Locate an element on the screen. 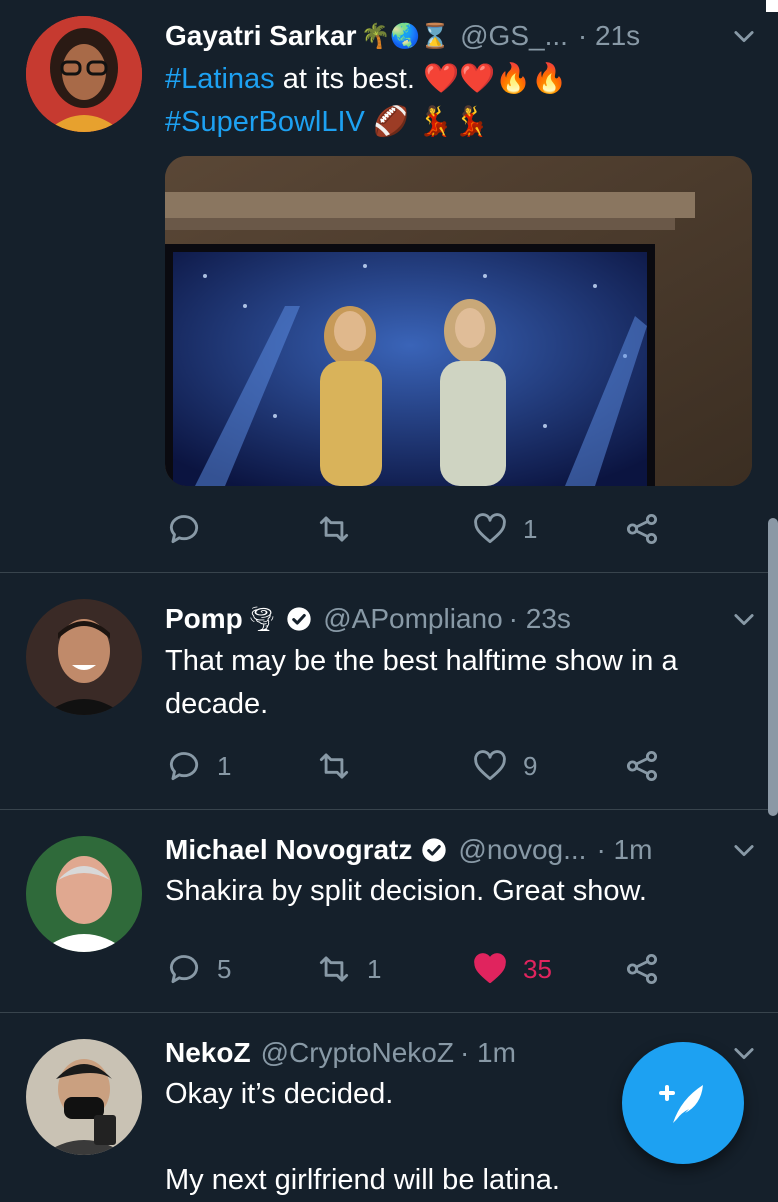  reply-count: 1 is located at coordinates (224, 765).